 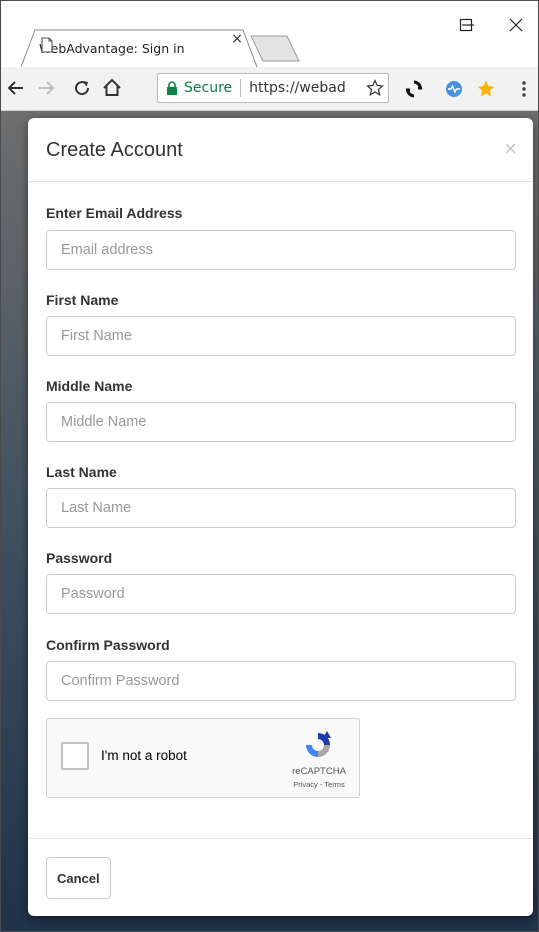 I want to click on browser-toolbar: Secure https://webad, so click(x=269, y=89).